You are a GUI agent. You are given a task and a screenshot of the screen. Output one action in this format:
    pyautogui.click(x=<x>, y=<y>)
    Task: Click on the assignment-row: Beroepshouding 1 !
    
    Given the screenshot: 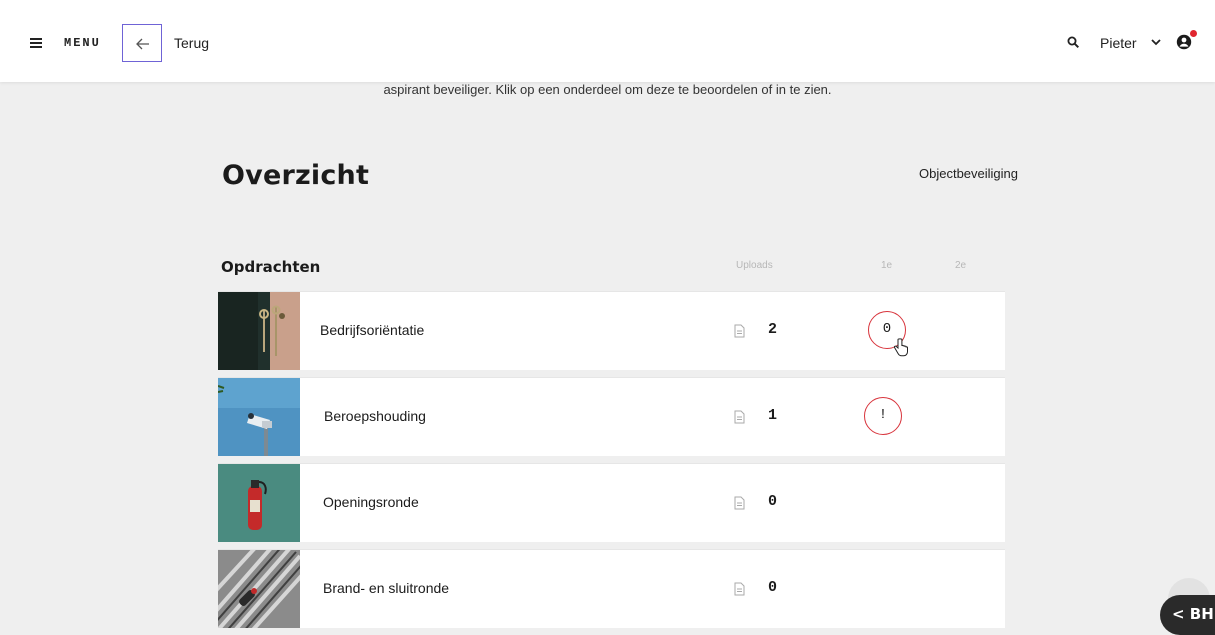 What is the action you would take?
    pyautogui.click(x=611, y=416)
    